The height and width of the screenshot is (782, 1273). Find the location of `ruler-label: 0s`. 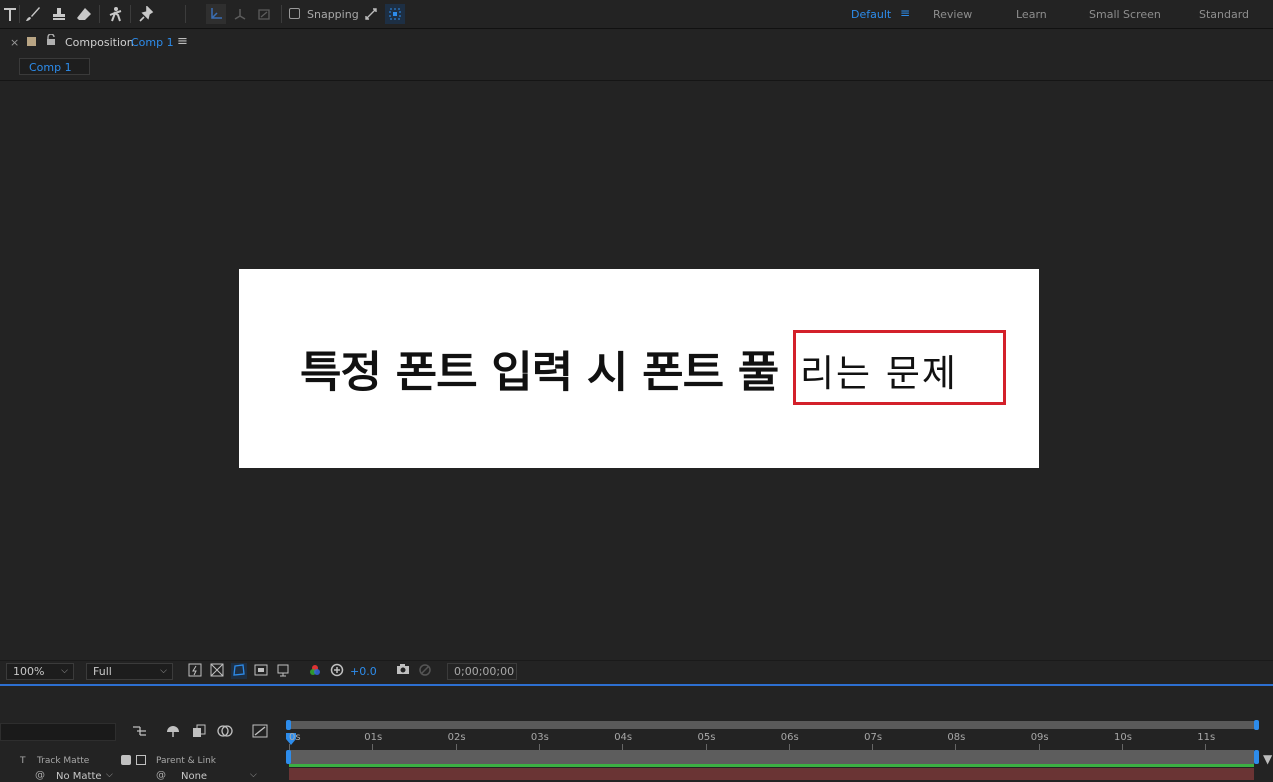

ruler-label: 0s is located at coordinates (295, 737).